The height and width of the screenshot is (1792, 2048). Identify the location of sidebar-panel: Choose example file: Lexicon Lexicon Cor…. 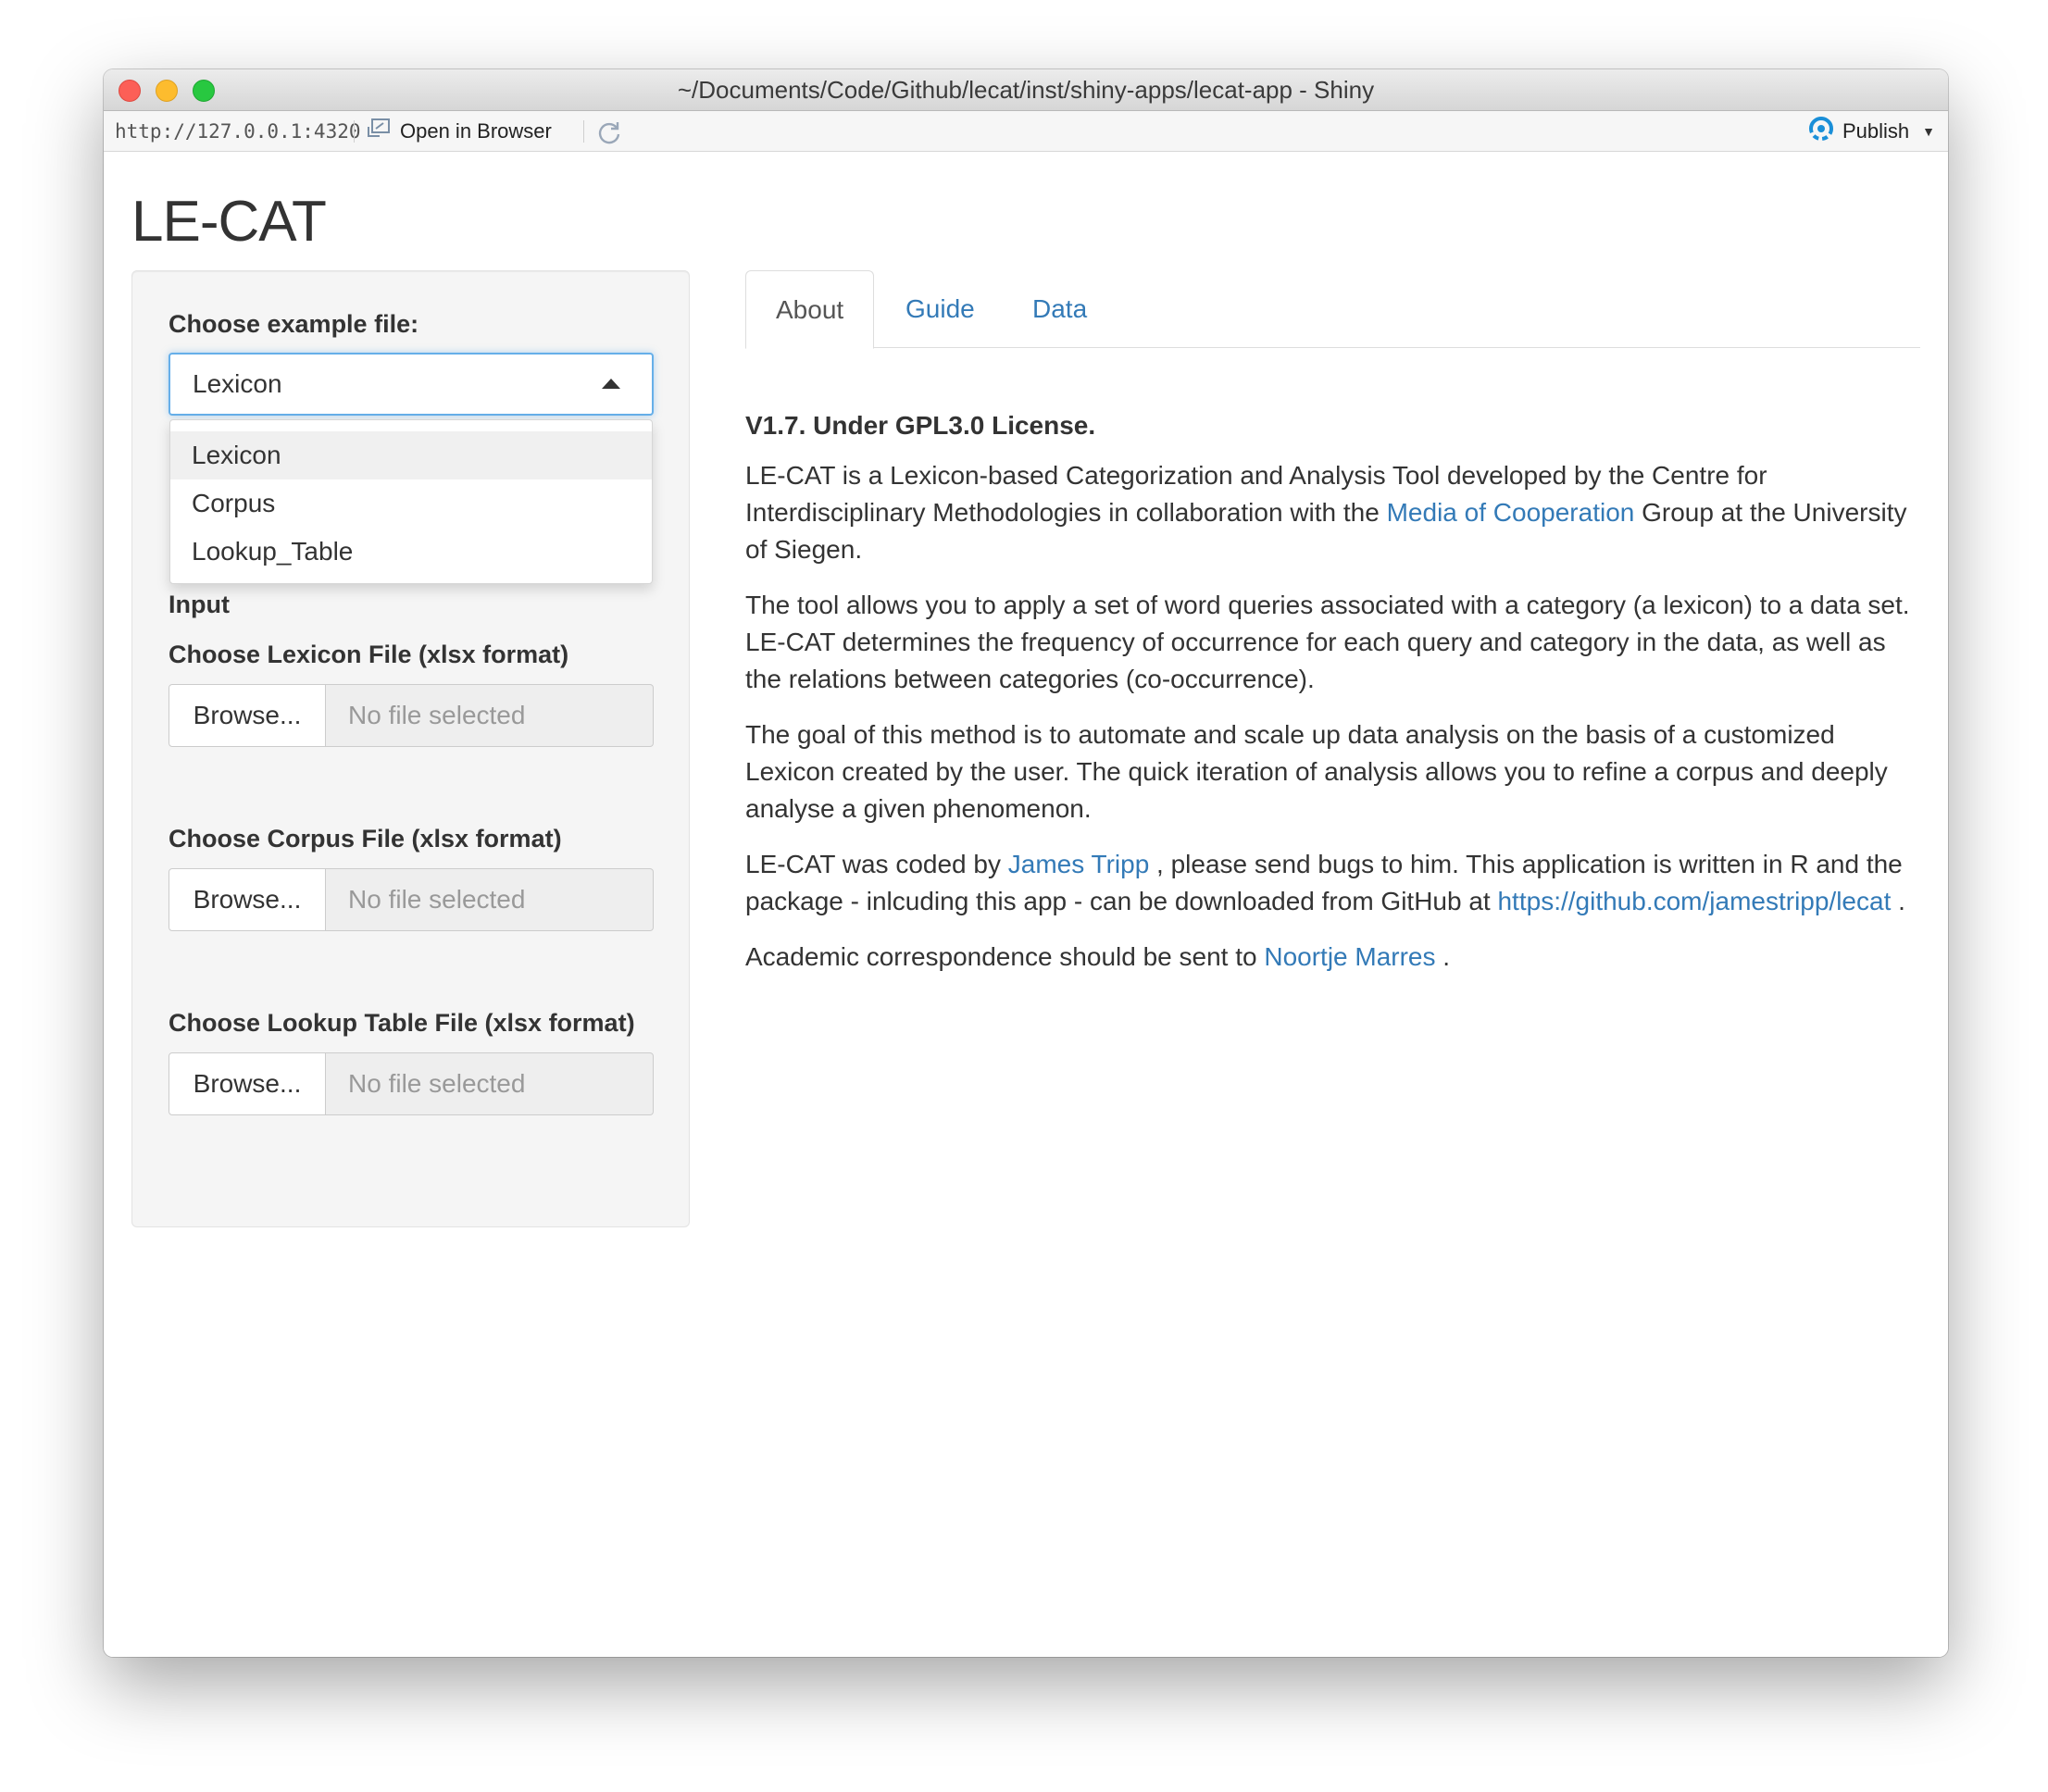
(410, 748).